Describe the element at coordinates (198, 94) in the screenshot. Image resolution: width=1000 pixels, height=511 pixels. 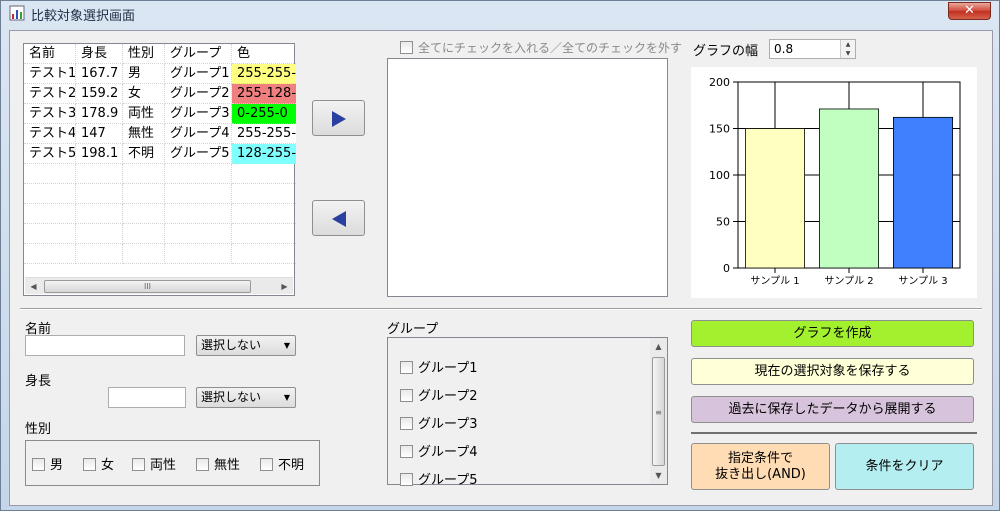
I see `table-cell: グループ2` at that location.